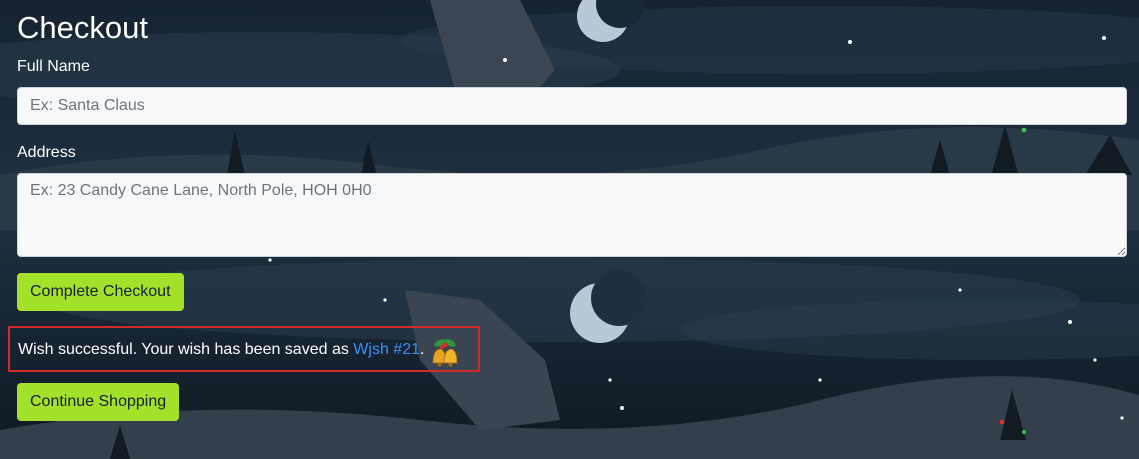 This screenshot has width=1139, height=459. What do you see at coordinates (82, 27) in the screenshot?
I see `page-title: Checkout` at bounding box center [82, 27].